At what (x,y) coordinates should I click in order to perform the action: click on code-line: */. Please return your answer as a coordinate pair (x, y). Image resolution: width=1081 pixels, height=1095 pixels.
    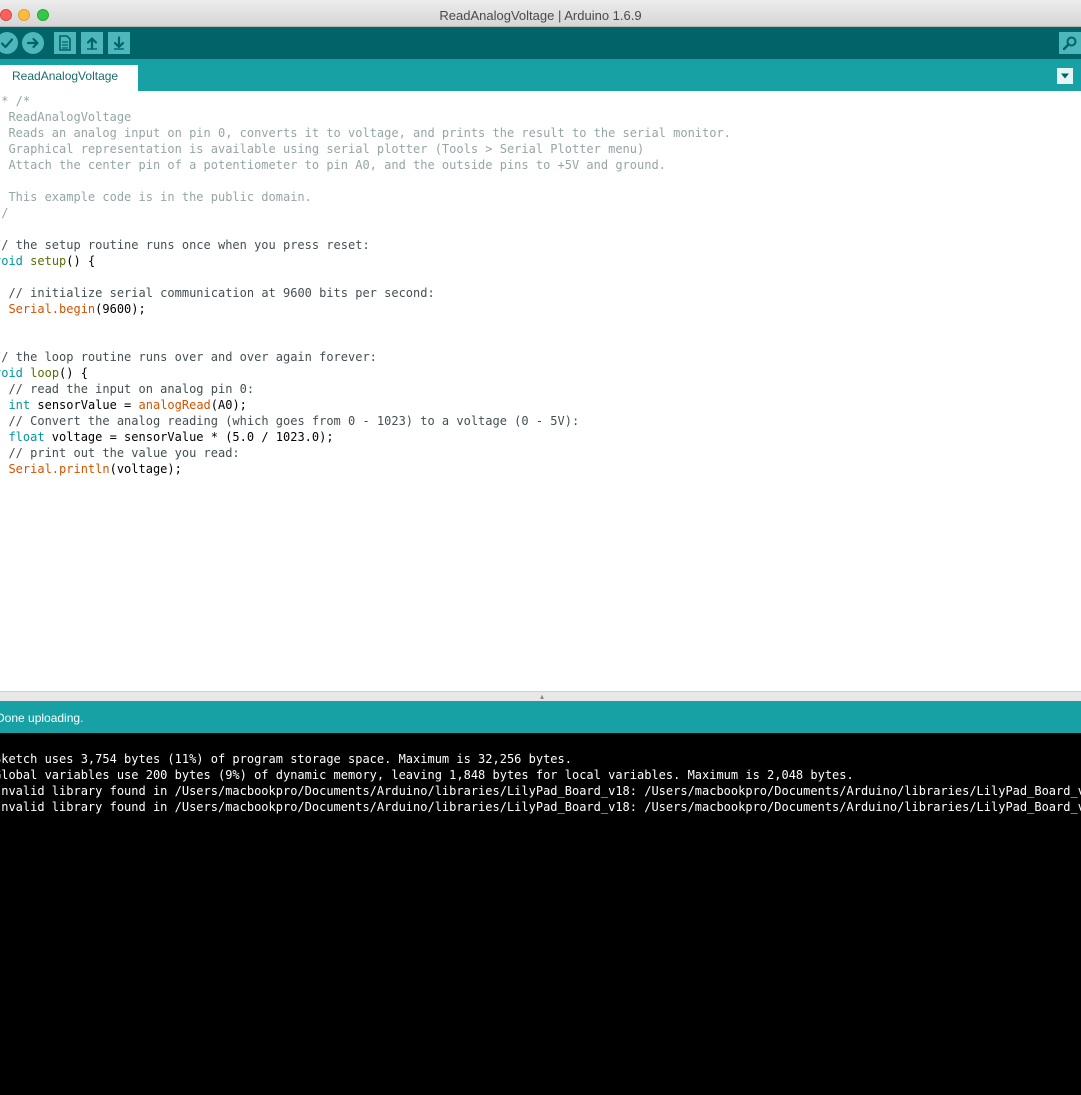
    Looking at the image, I should click on (4, 213).